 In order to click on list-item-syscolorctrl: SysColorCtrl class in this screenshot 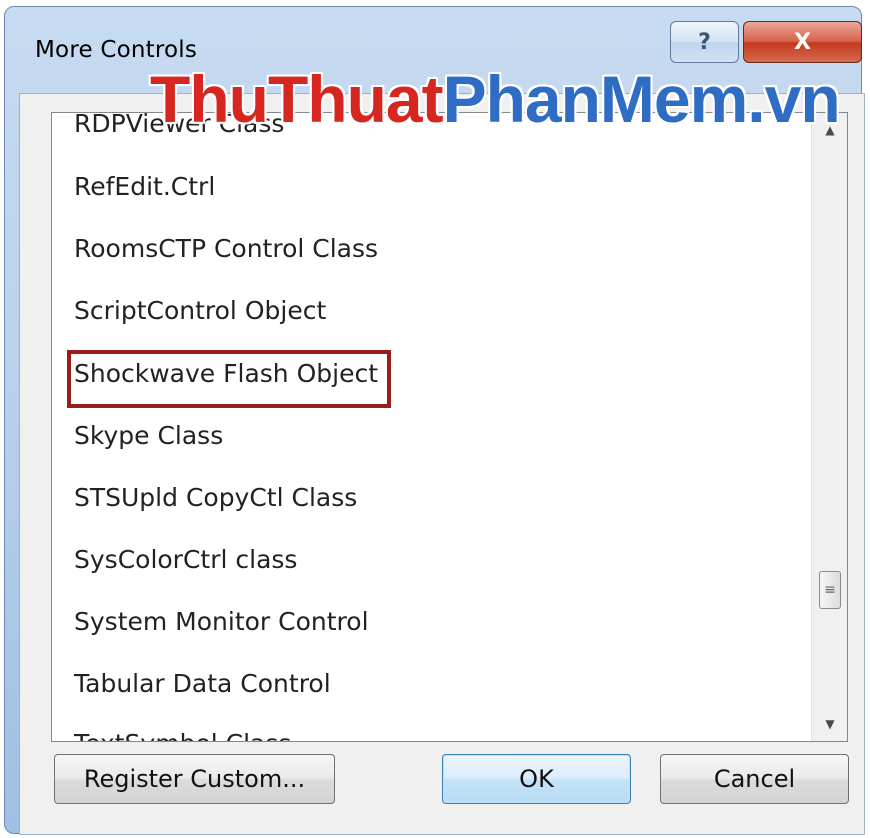, I will do `click(185, 560)`.